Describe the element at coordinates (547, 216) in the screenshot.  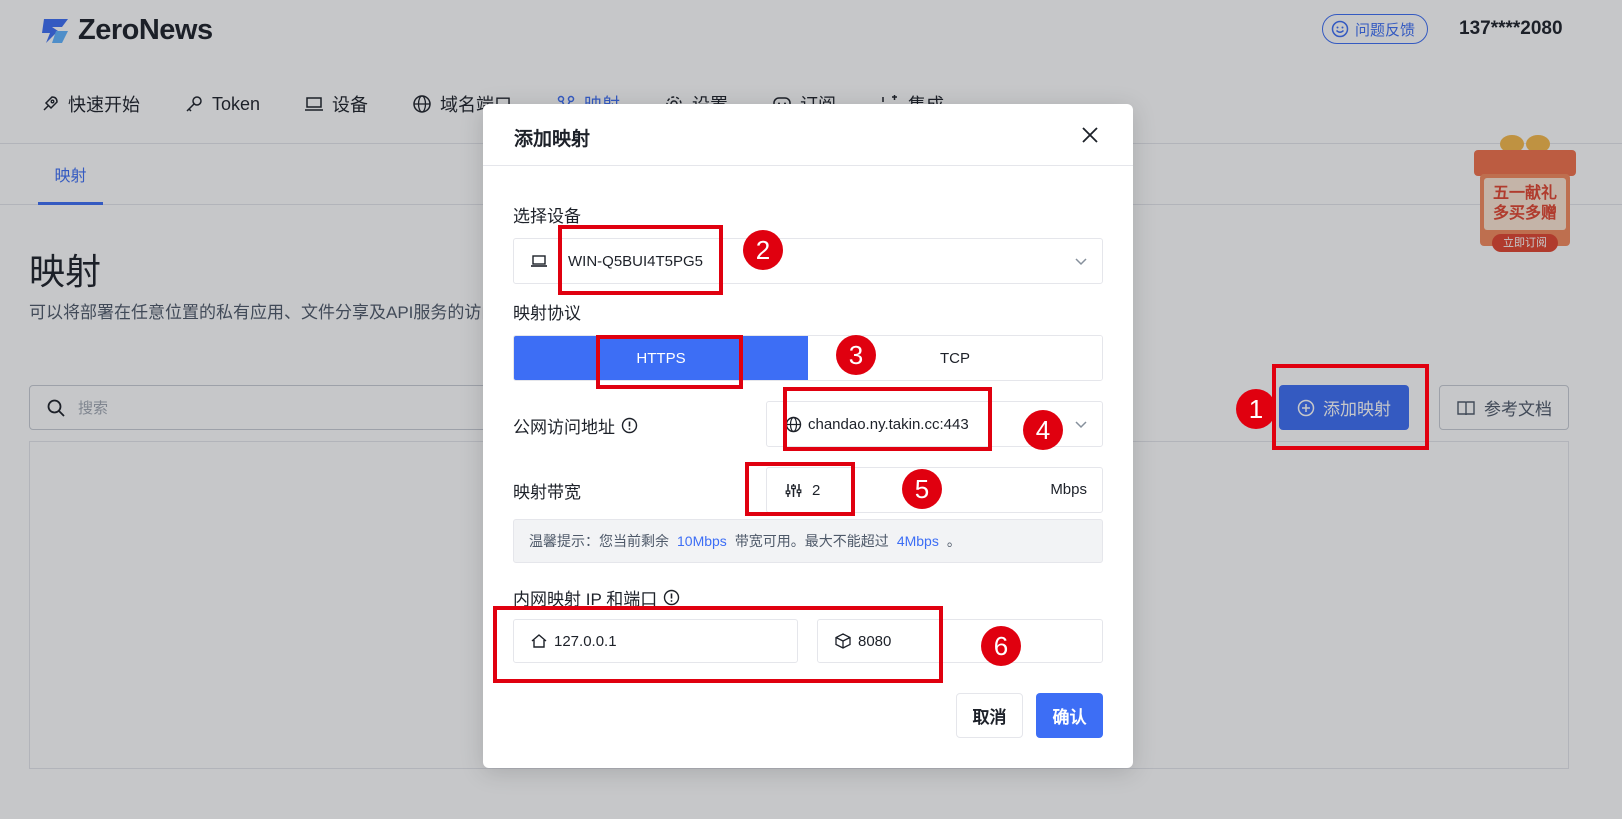
I see `device-label: 选择设备` at that location.